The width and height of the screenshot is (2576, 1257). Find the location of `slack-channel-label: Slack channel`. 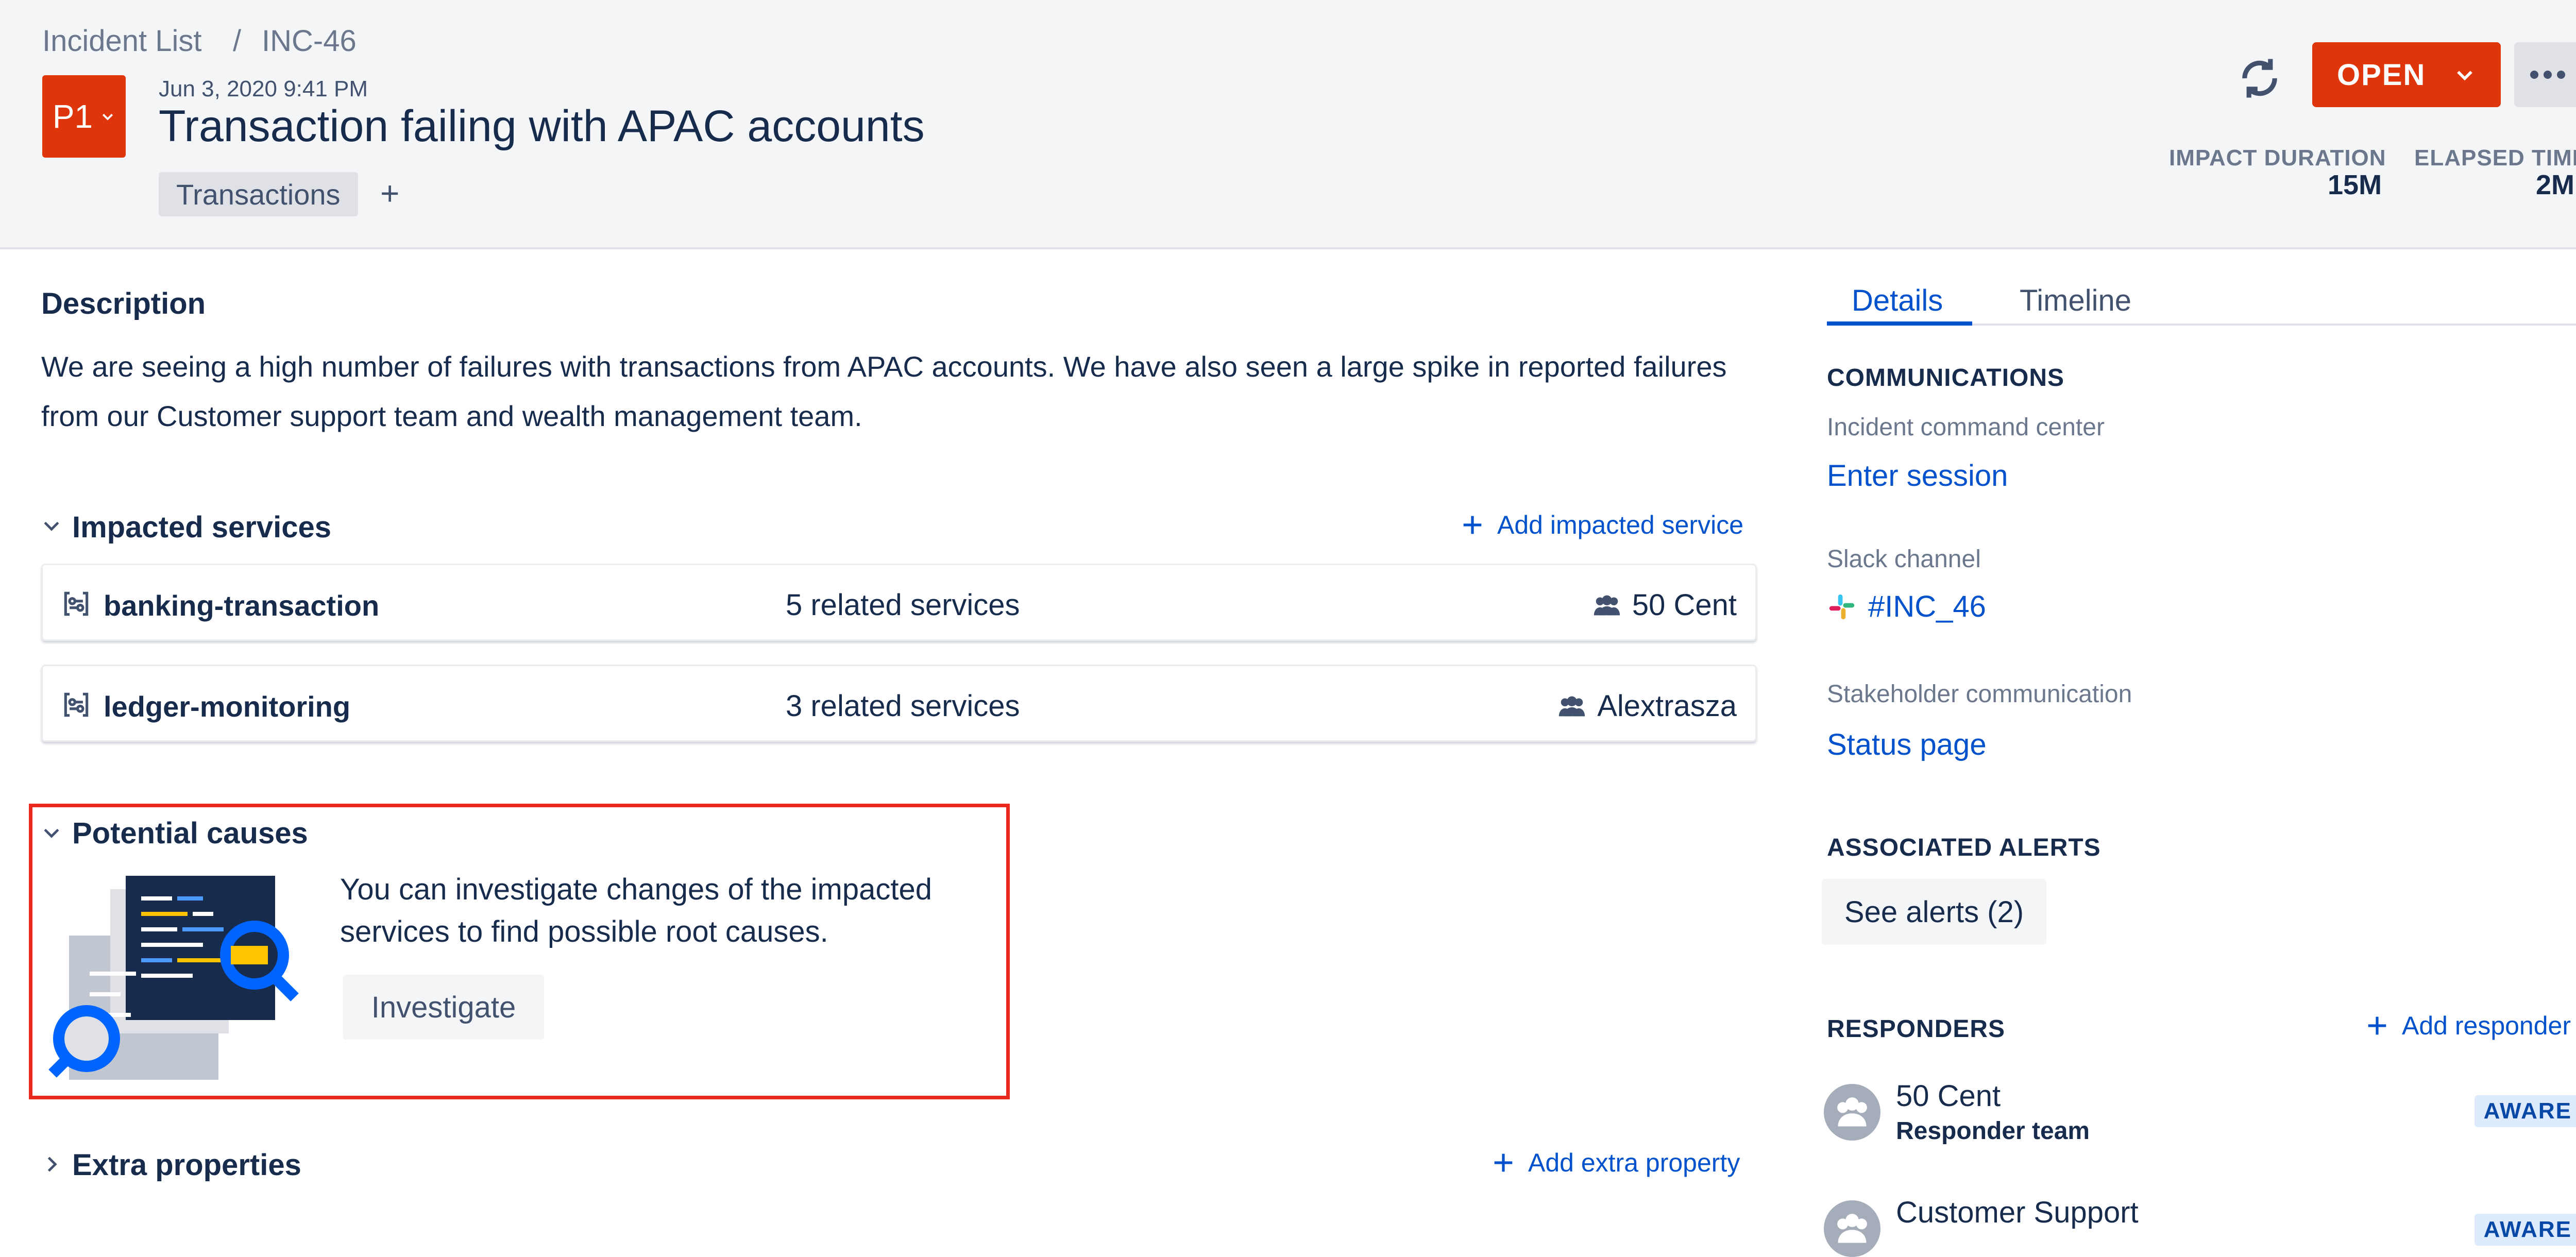

slack-channel-label: Slack channel is located at coordinates (1904, 560).